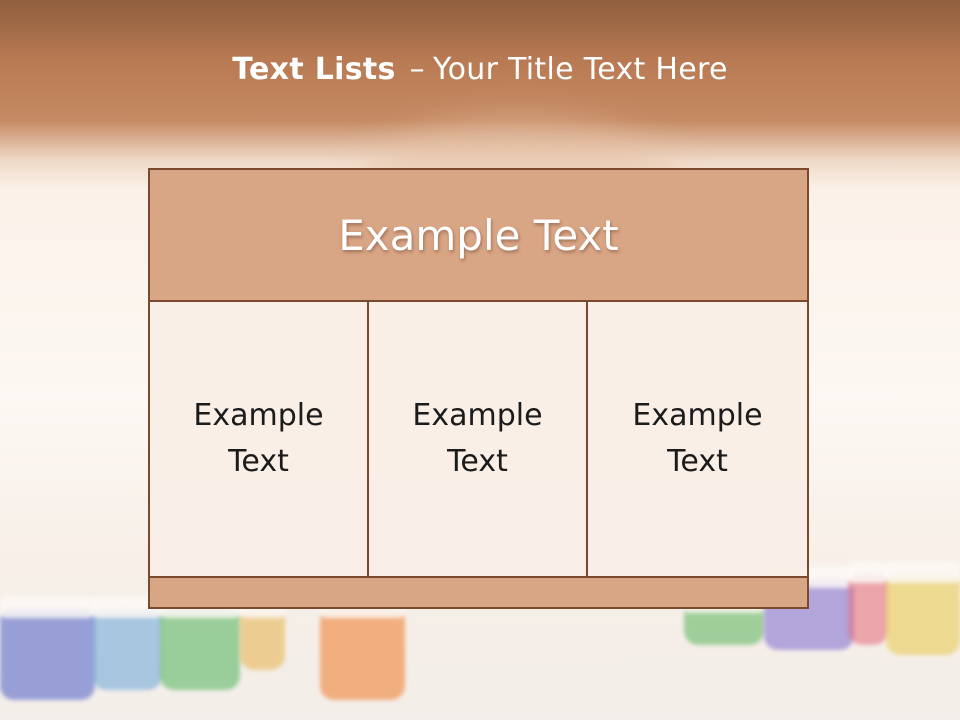 The image size is (960, 720). I want to click on table-header-text: Example Text, so click(478, 235).